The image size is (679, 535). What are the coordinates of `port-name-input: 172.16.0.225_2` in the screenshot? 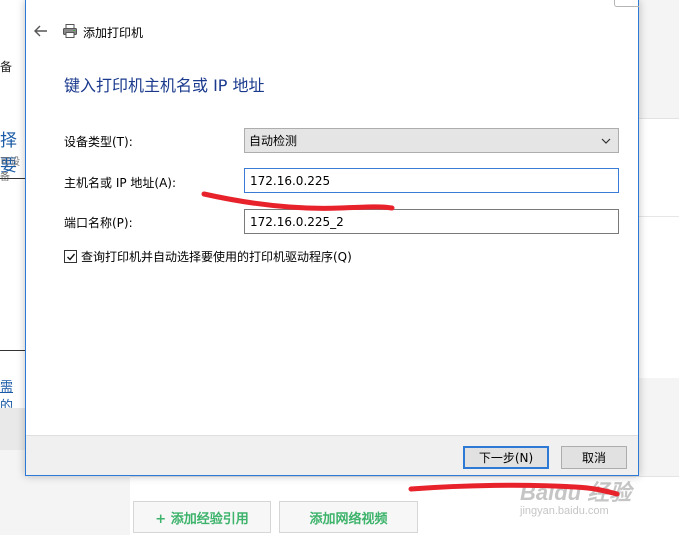 It's located at (431, 221).